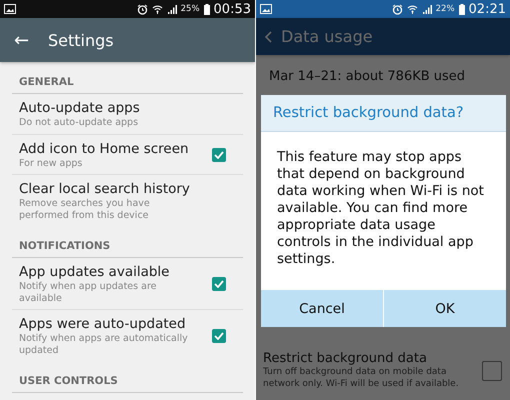 Image resolution: width=510 pixels, height=400 pixels. Describe the element at coordinates (115, 272) in the screenshot. I see `setting-title: App updates available` at that location.